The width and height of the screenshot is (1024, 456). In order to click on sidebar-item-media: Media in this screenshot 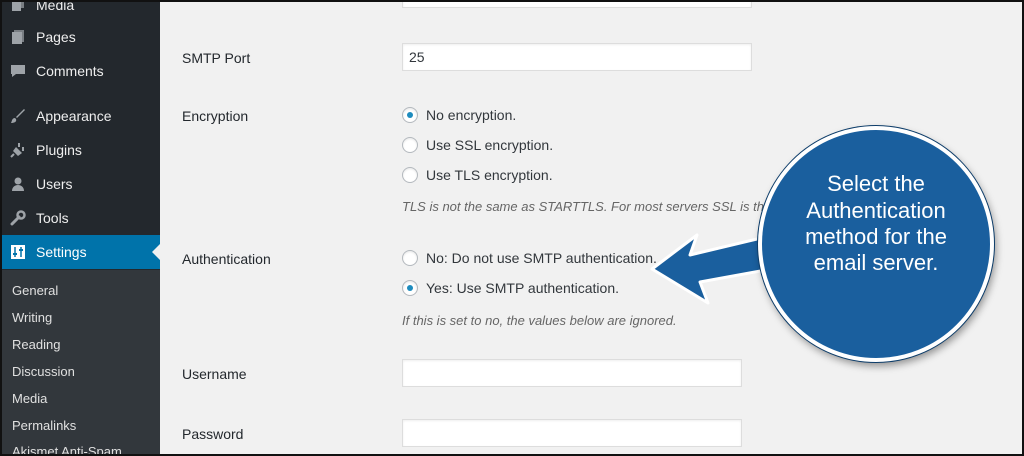, I will do `click(81, 11)`.